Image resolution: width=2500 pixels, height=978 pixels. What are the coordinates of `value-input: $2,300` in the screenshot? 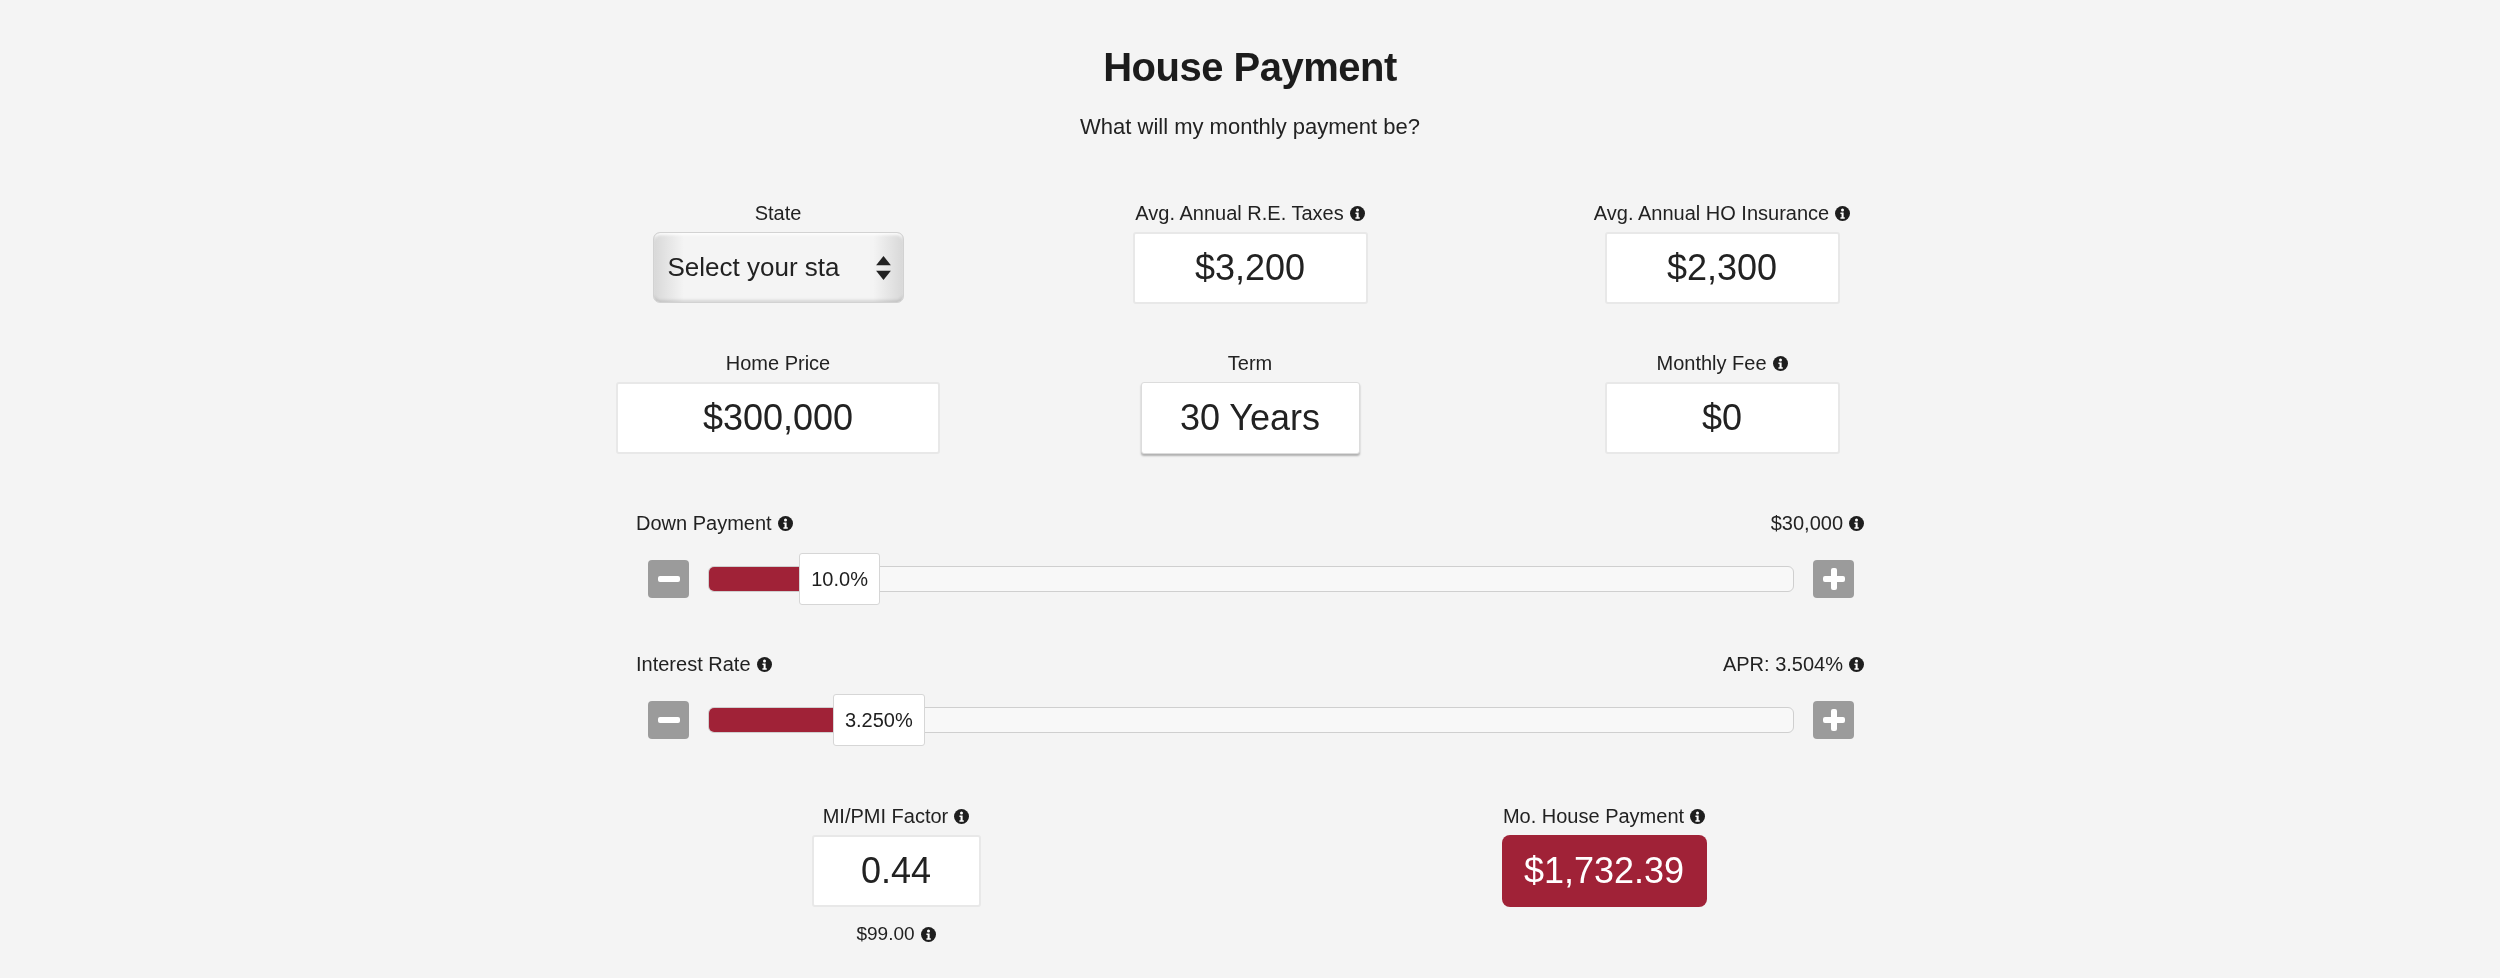 It's located at (1722, 268).